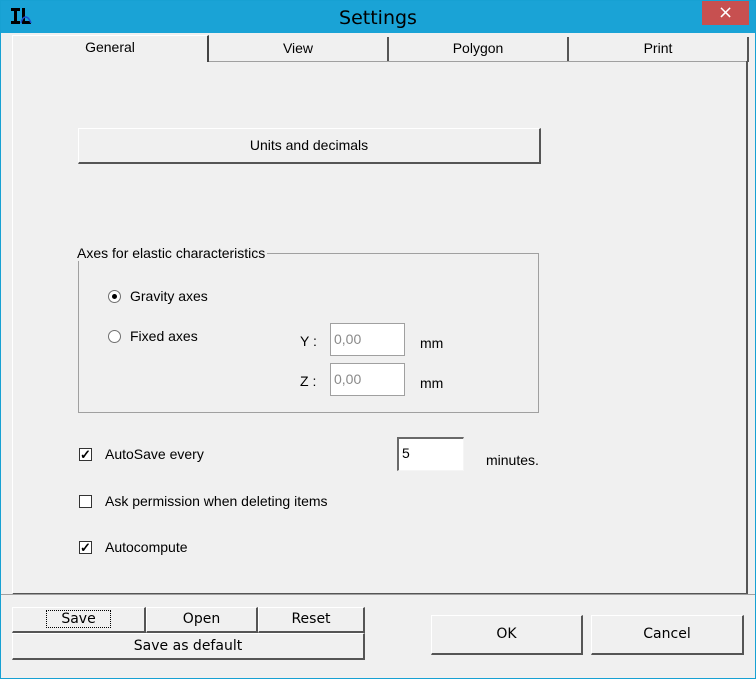 Image resolution: width=756 pixels, height=679 pixels. Describe the element at coordinates (85, 501) in the screenshot. I see `ask-permission-checkbox` at that location.